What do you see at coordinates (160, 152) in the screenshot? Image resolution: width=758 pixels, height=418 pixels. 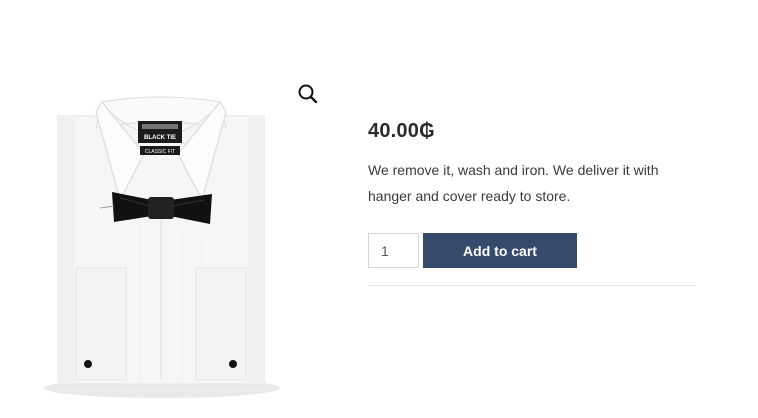 I see `svg-text: CLASSIC FIT` at bounding box center [160, 152].